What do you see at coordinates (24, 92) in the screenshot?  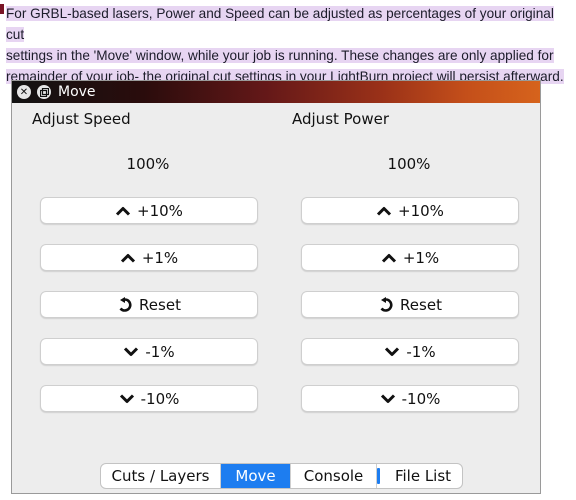 I see `close-icon: ✕` at bounding box center [24, 92].